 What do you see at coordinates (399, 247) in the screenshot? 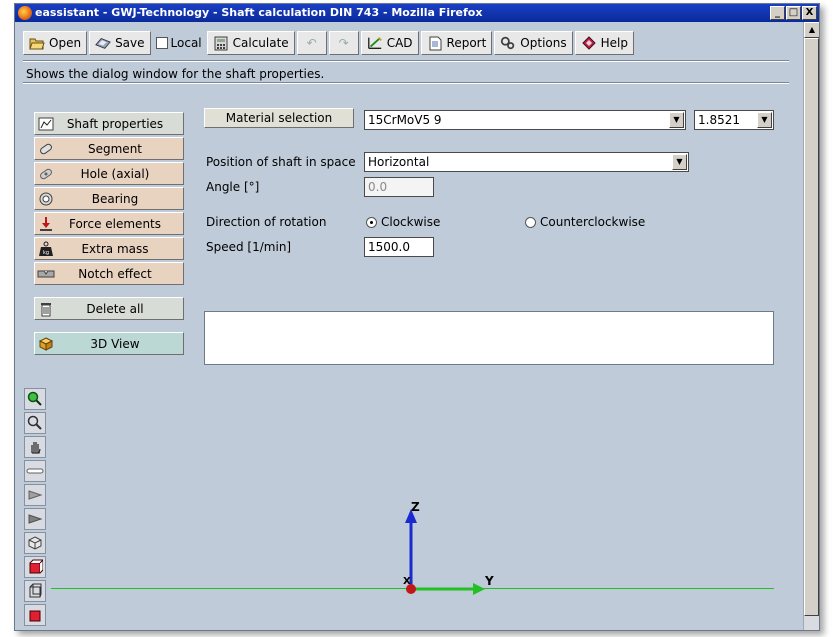
I see `speed-input: 1500.0` at bounding box center [399, 247].